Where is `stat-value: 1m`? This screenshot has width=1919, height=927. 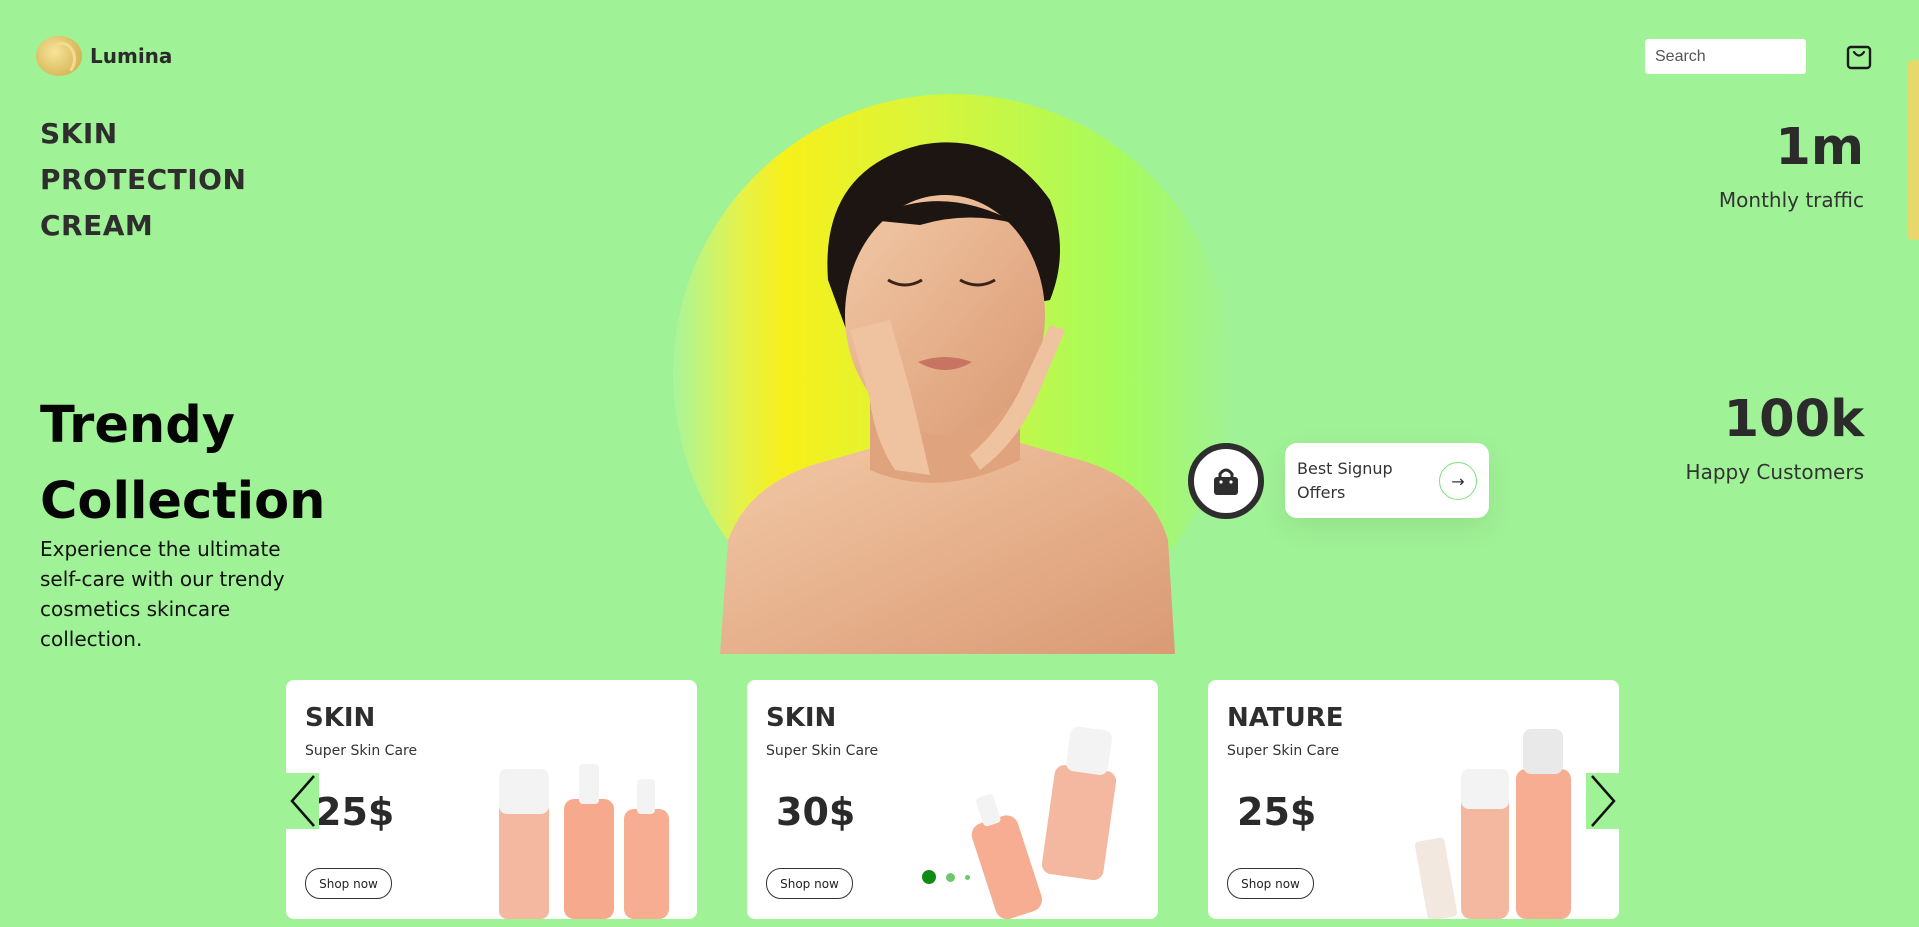
stat-value: 1m is located at coordinates (1819, 147).